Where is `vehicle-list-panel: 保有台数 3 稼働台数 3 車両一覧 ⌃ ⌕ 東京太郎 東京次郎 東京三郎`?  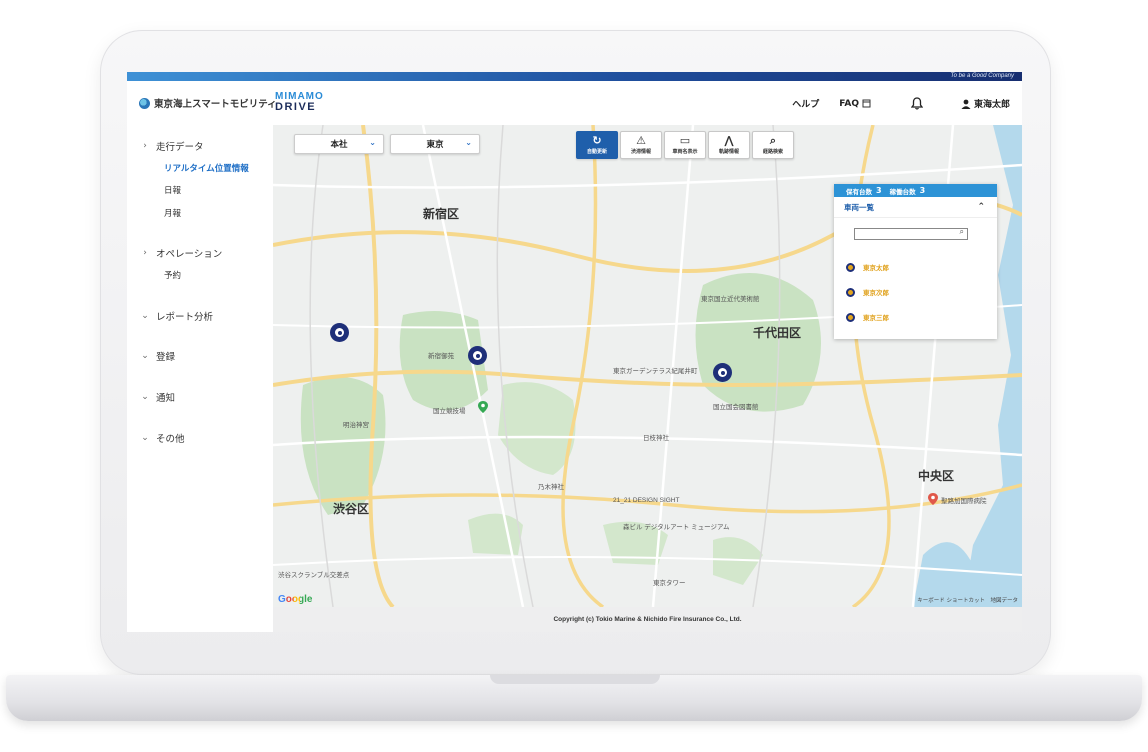 vehicle-list-panel: 保有台数 3 稼働台数 3 車両一覧 ⌃ ⌕ 東京太郎 東京次郎 東京三郎 is located at coordinates (915, 261).